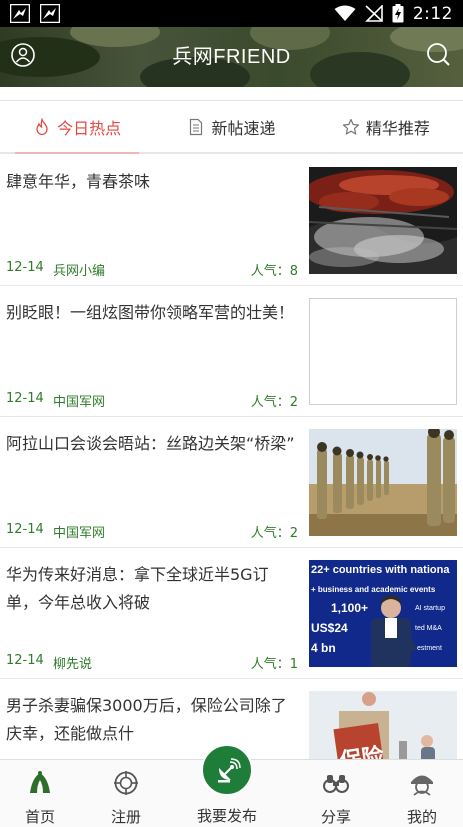  Describe the element at coordinates (152, 269) in the screenshot. I see `news-meta: 12-14 兵网小编 人气：8` at that location.